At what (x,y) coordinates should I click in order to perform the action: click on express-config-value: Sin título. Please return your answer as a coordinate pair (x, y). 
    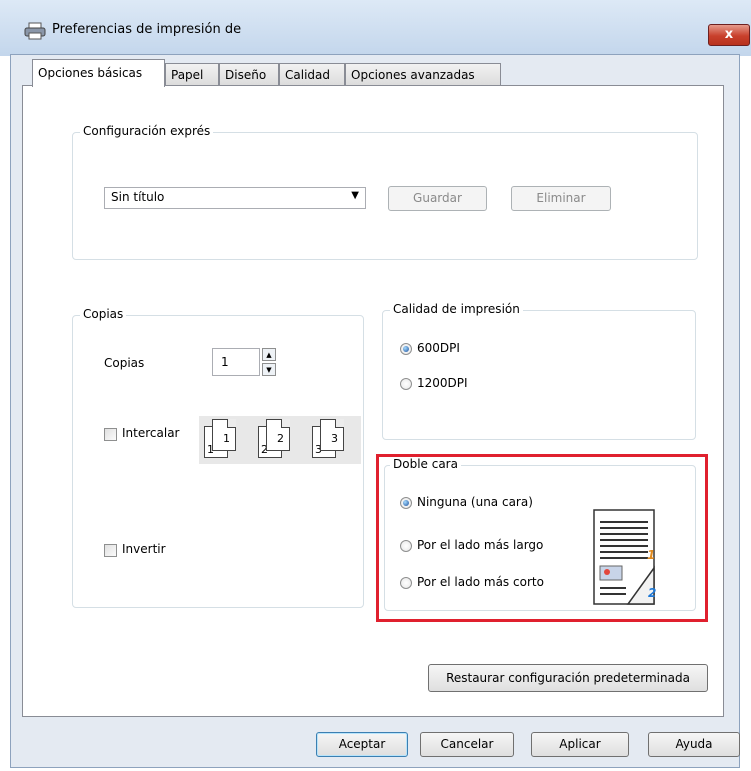
    Looking at the image, I should click on (138, 197).